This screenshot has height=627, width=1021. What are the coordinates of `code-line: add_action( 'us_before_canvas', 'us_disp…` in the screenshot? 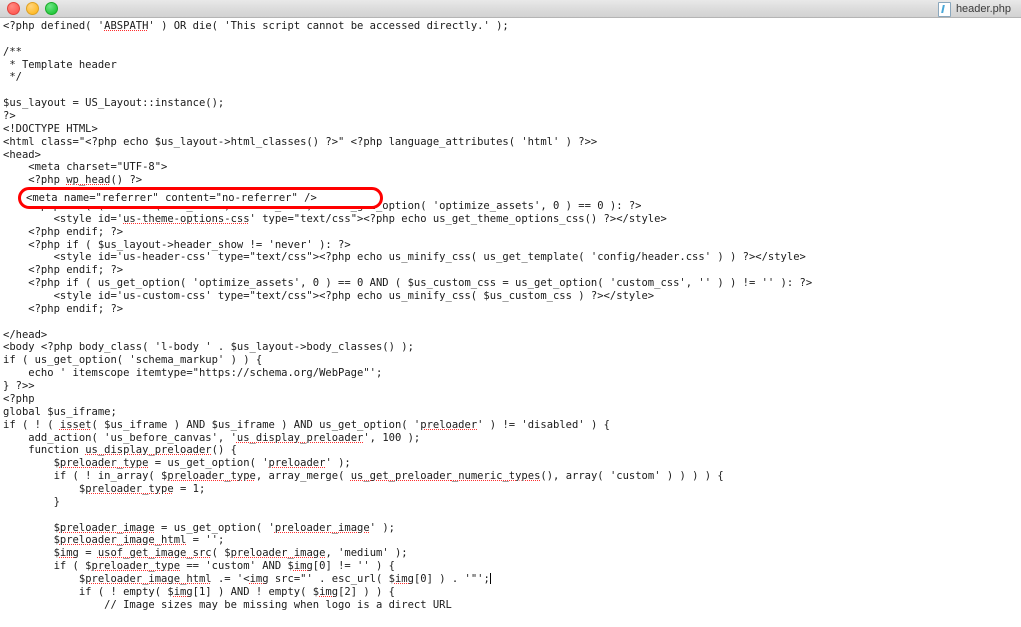 It's located at (212, 437).